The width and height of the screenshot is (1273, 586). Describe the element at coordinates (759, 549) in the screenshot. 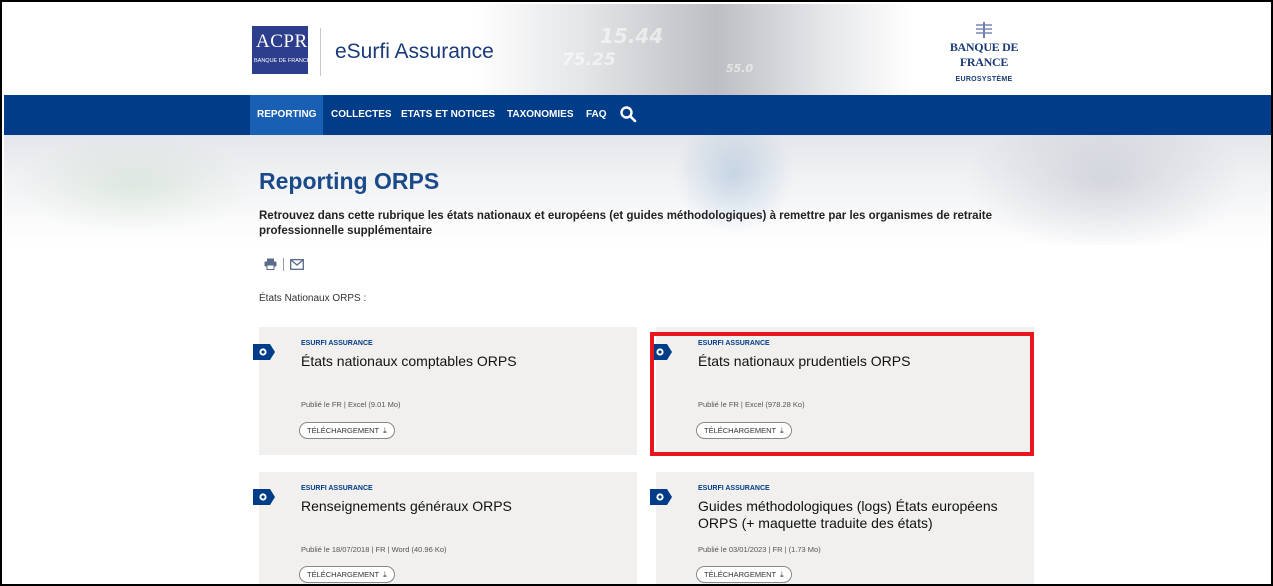

I see `card-meta: Publié le 03/01/2023 | FR | (1.73 Mo)` at that location.